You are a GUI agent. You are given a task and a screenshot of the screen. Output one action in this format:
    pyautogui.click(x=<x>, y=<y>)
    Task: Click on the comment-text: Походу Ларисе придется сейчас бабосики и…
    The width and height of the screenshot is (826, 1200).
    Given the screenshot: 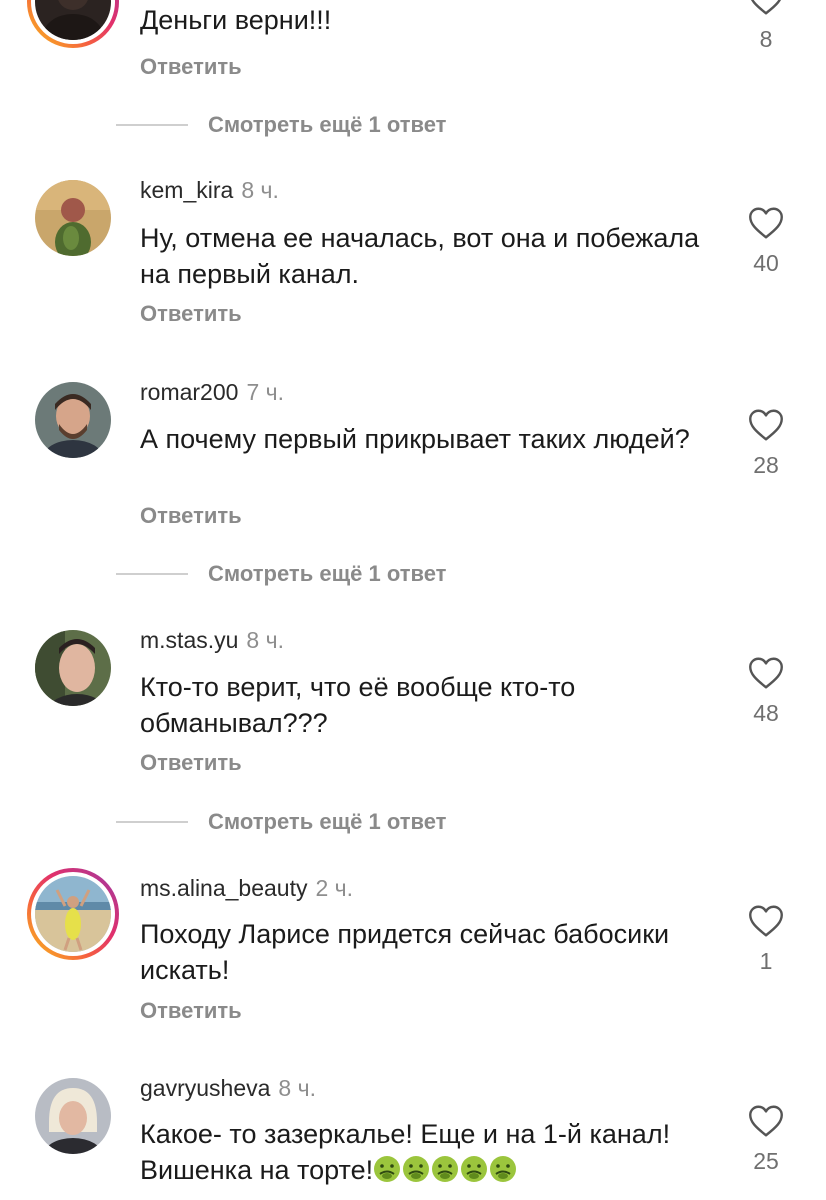 What is the action you would take?
    pyautogui.click(x=405, y=952)
    